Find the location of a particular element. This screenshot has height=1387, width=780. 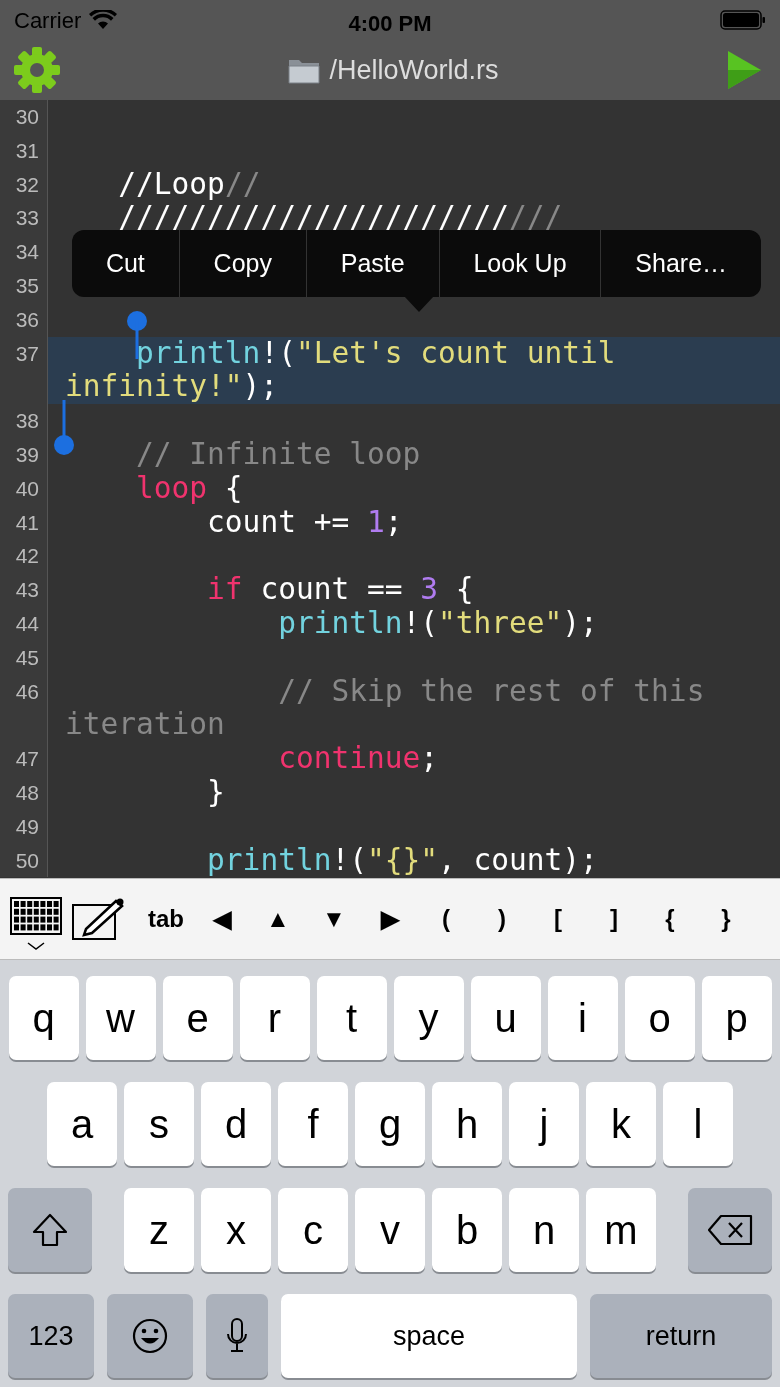

pencil-edit-icon is located at coordinates (99, 919).